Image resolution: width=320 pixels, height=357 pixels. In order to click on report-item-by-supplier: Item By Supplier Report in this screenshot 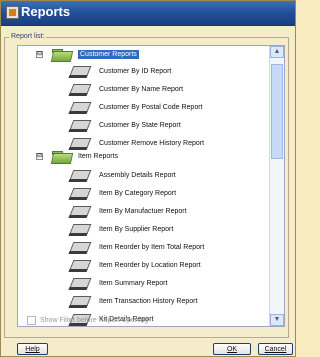, I will do `click(121, 229)`.